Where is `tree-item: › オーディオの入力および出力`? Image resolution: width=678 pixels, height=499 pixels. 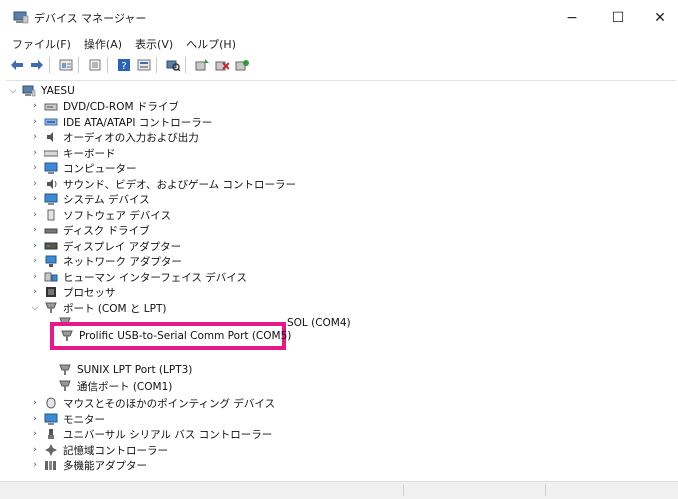
tree-item: › オーディオの入力および出力 is located at coordinates (114, 137).